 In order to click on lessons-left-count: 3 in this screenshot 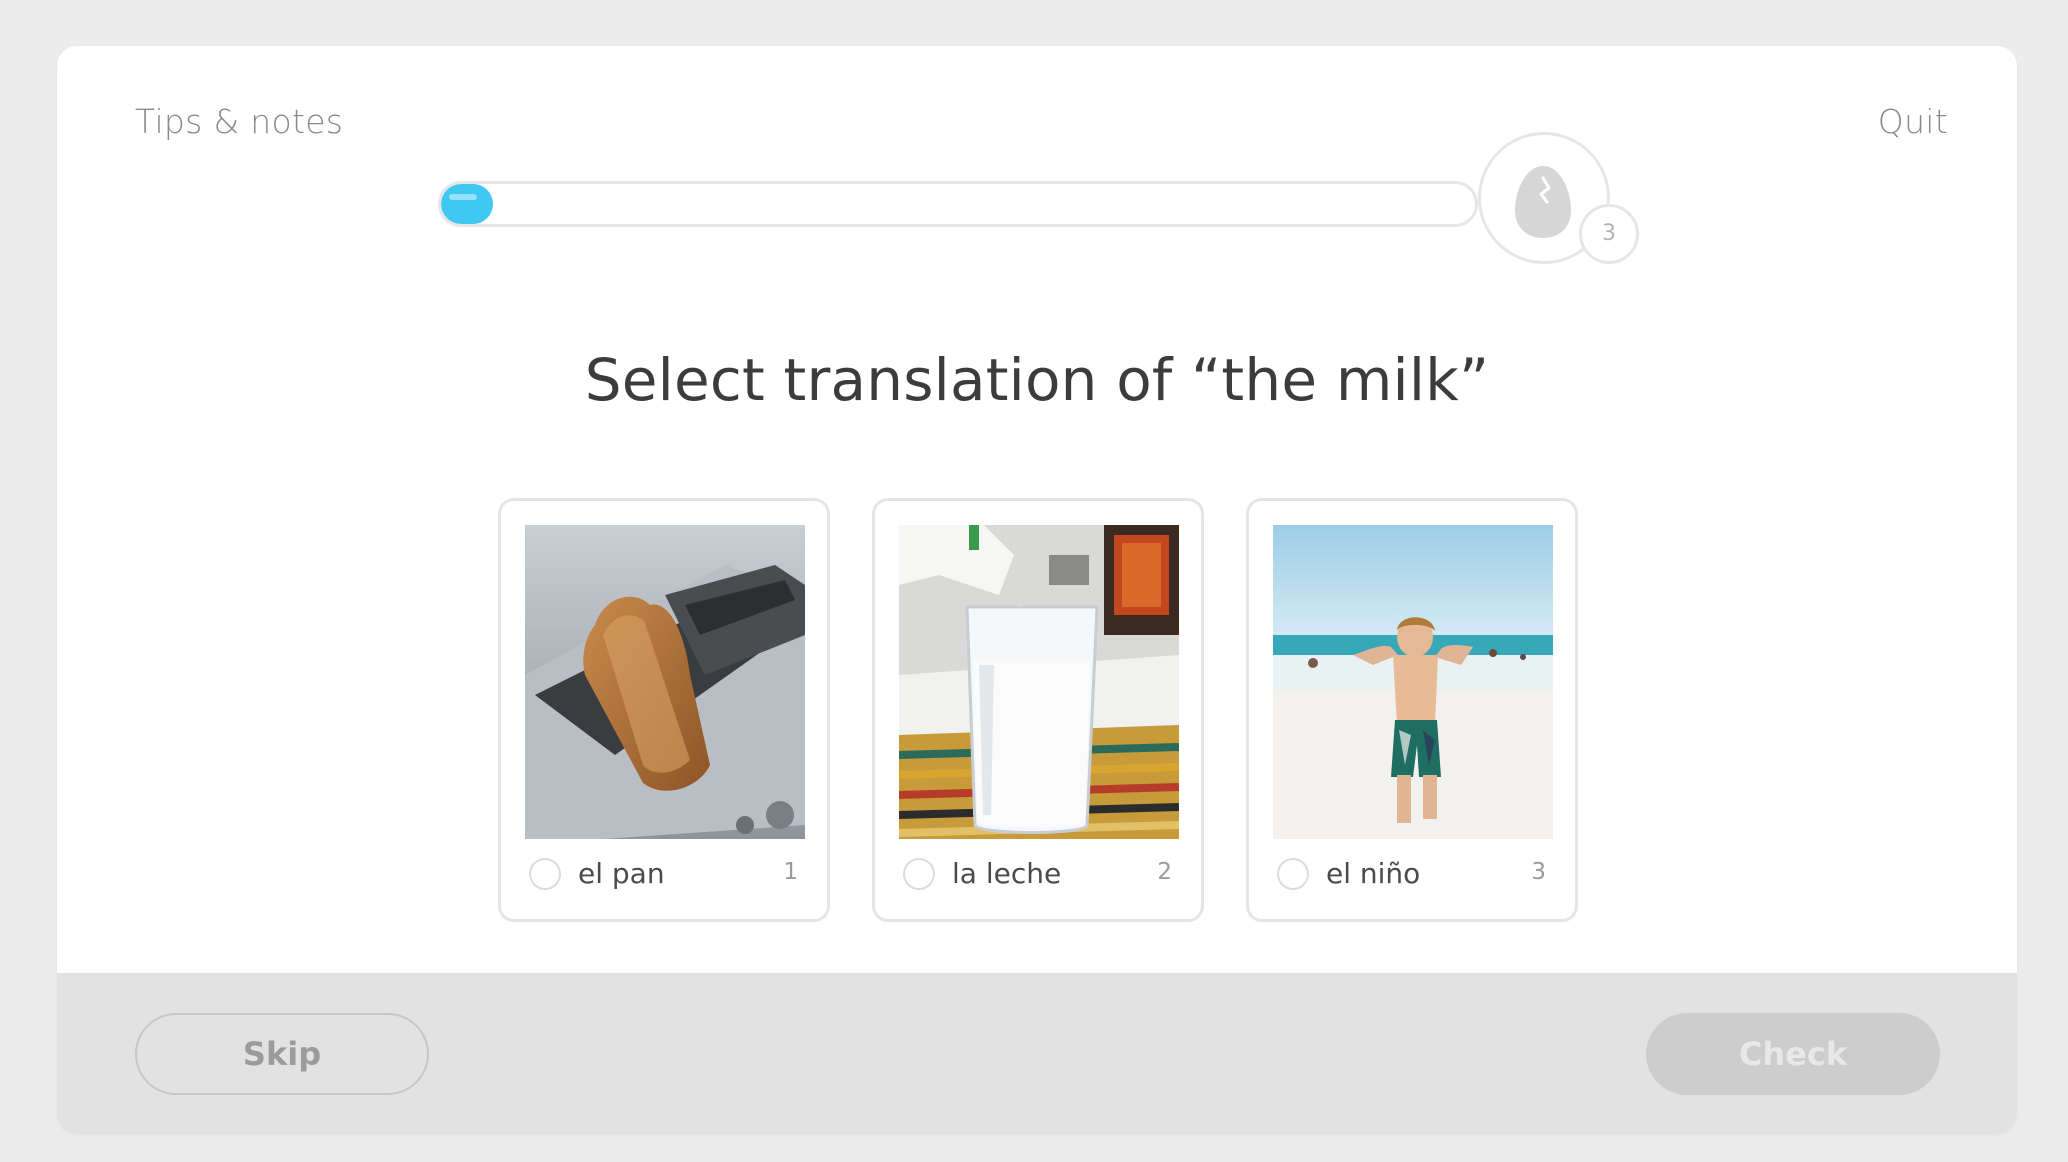, I will do `click(1609, 234)`.